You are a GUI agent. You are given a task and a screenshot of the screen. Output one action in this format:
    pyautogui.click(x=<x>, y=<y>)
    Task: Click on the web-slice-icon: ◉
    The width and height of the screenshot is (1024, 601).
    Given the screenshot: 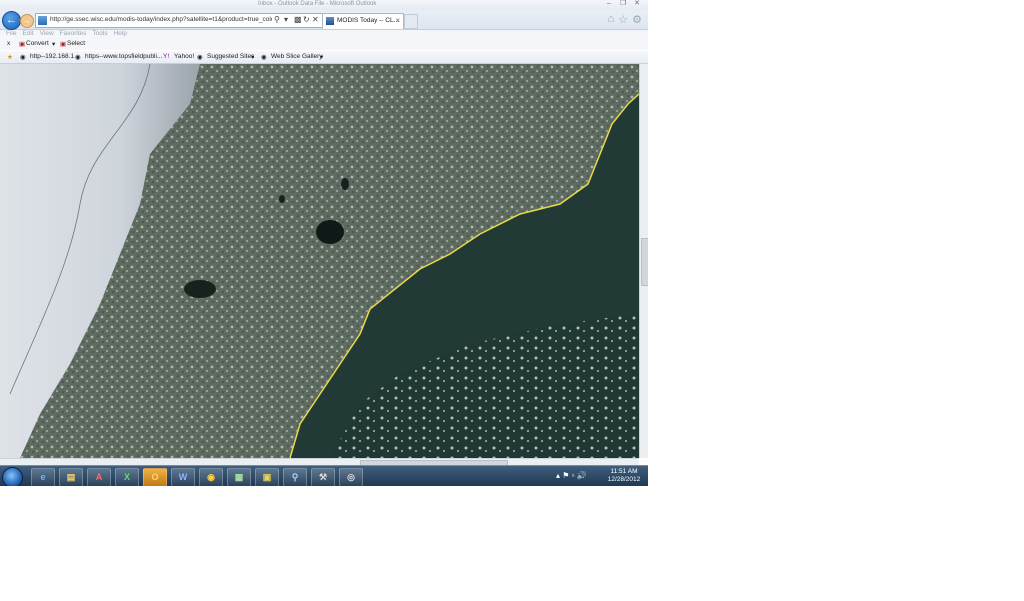 What is the action you would take?
    pyautogui.click(x=264, y=57)
    